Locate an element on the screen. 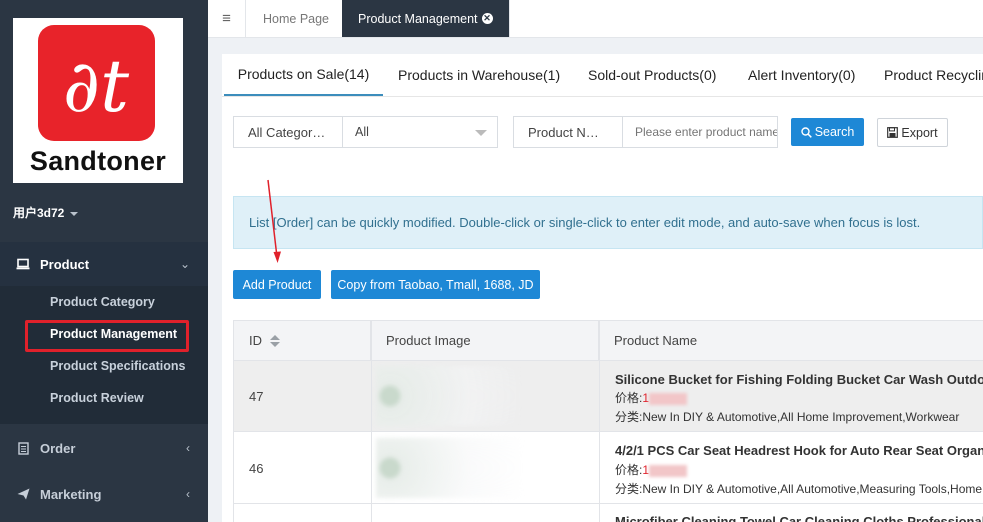 Image resolution: width=983 pixels, height=522 pixels. add-product-button: Add Product is located at coordinates (277, 284).